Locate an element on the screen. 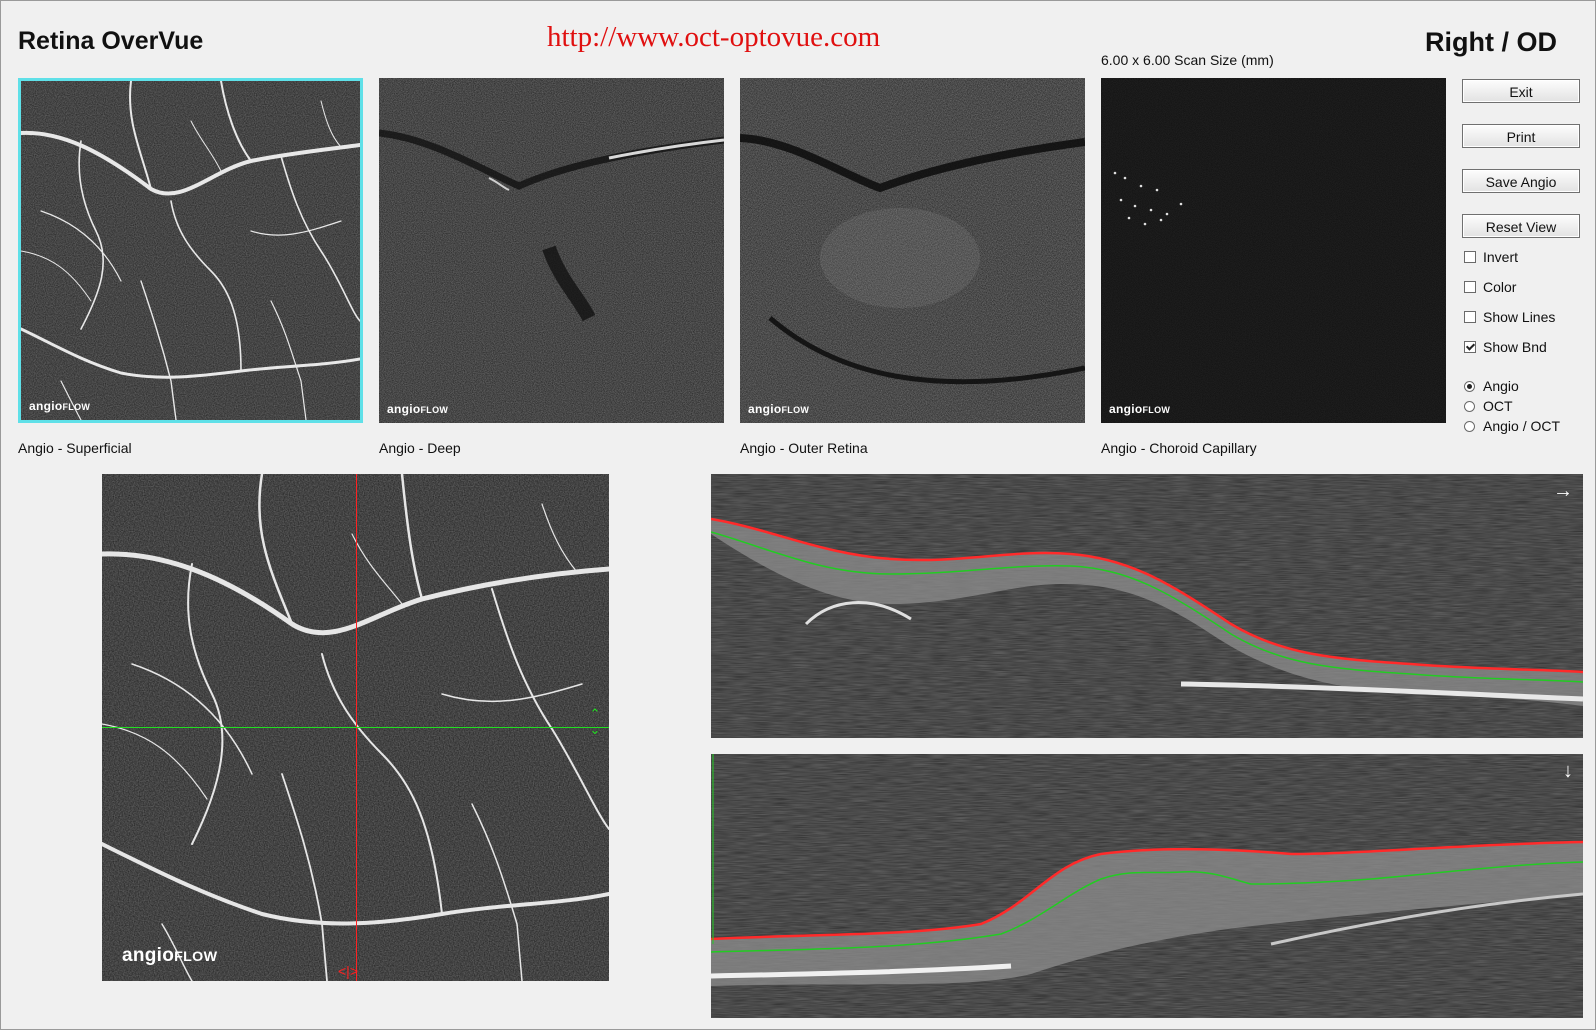 This screenshot has height=1030, width=1596. bscan-horizontal-image is located at coordinates (1147, 606).